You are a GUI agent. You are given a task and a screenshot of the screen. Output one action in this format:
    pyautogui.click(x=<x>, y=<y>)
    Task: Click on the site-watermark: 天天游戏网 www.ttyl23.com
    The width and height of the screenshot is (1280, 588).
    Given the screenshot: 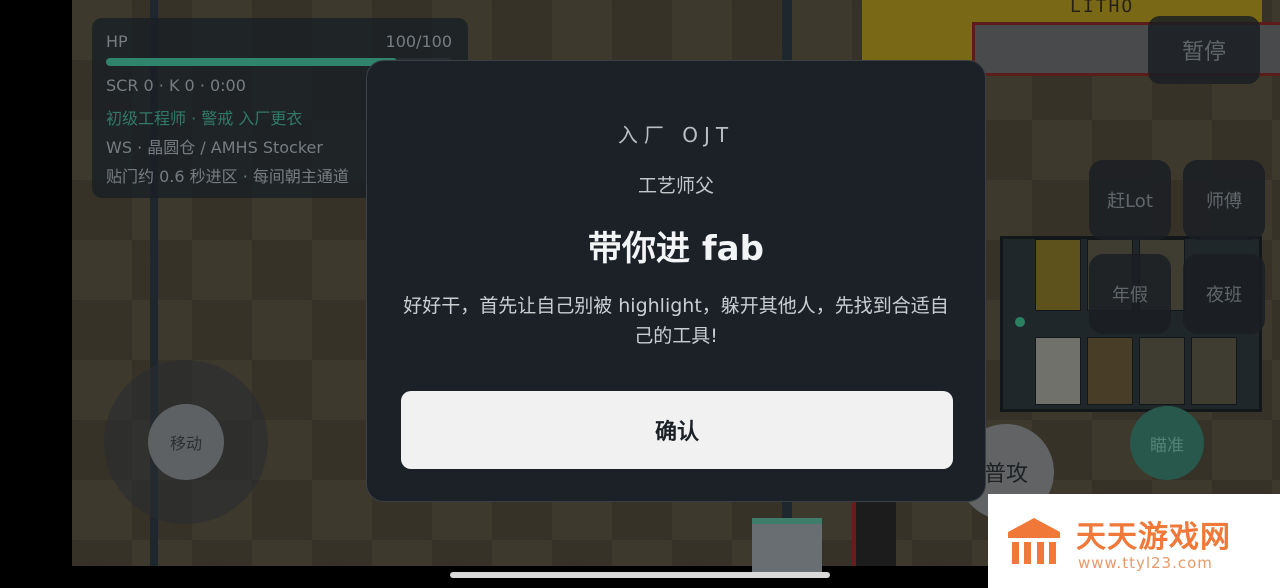 What is the action you would take?
    pyautogui.click(x=1134, y=541)
    